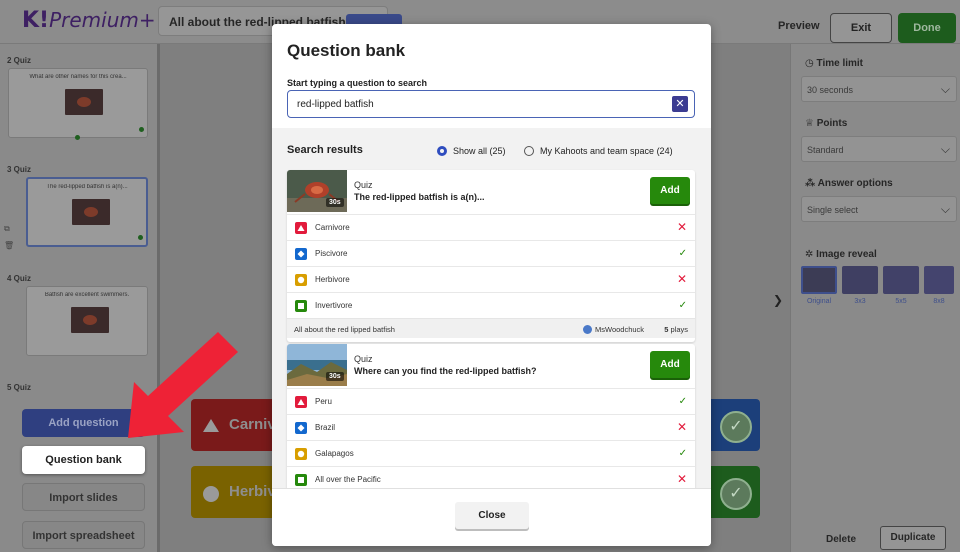 The height and width of the screenshot is (552, 960). I want to click on filter-mine-radio: My Kahoots and team space (24), so click(598, 151).